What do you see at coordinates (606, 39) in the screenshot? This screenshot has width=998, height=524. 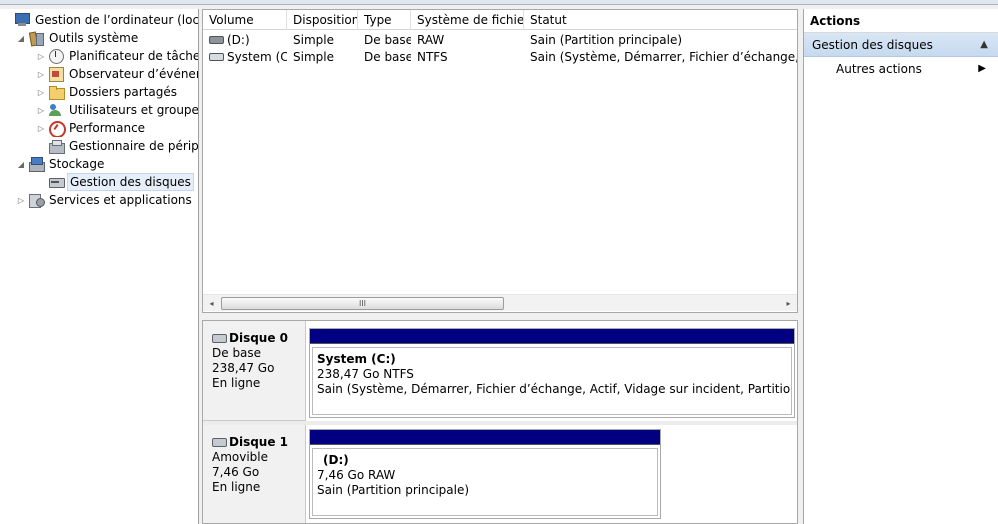 I see `status-cell: Sain (Partition principale)` at bounding box center [606, 39].